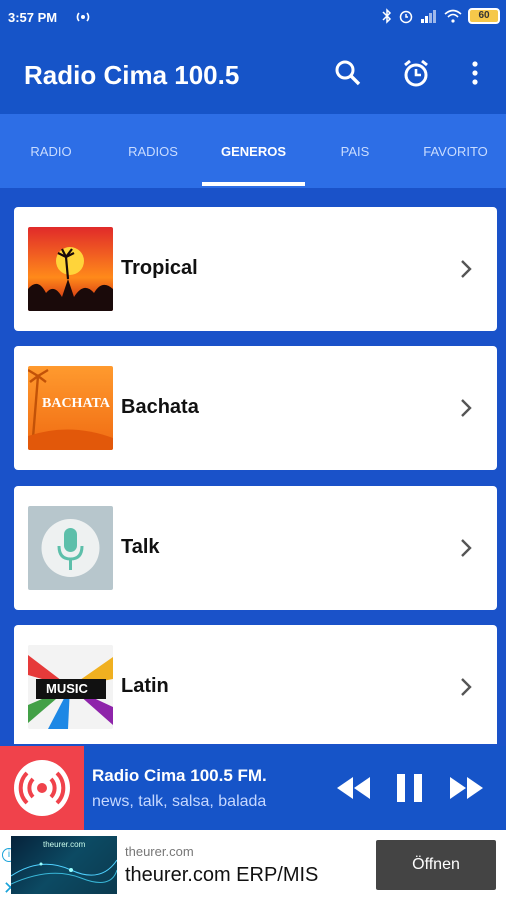  I want to click on genre-card-tropical: Tropical, so click(255, 269).